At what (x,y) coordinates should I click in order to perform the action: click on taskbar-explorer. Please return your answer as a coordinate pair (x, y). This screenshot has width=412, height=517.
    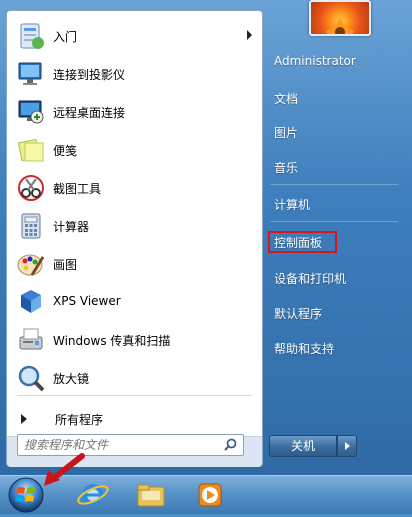
    Looking at the image, I should click on (151, 495).